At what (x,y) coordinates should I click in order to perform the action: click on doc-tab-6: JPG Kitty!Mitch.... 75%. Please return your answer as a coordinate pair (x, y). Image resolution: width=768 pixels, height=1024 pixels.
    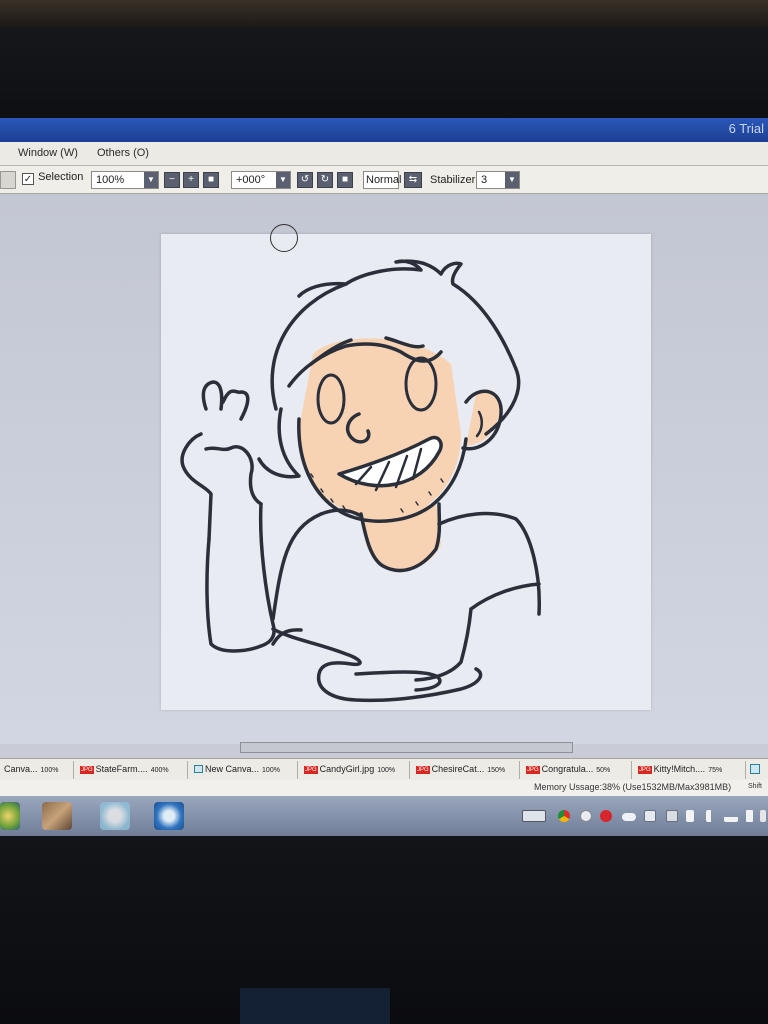
    Looking at the image, I should click on (691, 770).